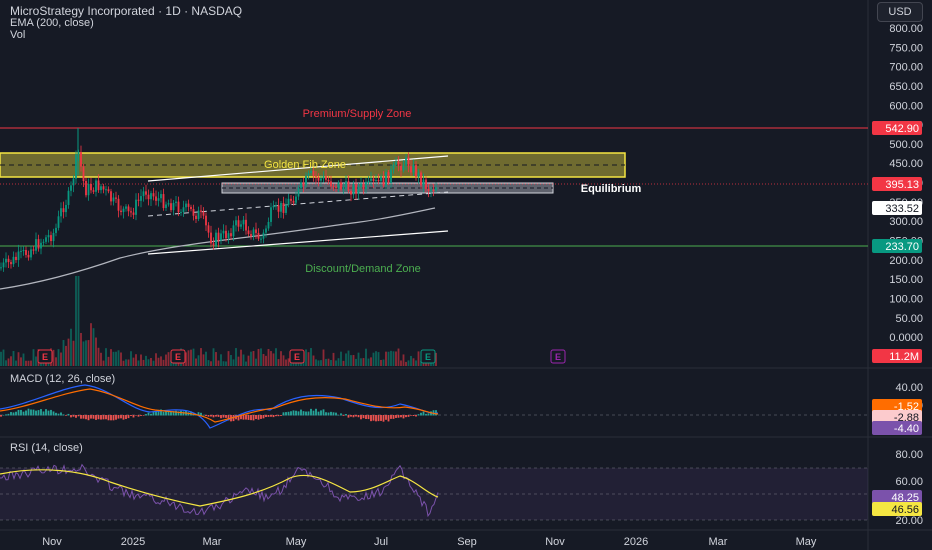 This screenshot has height=550, width=932. I want to click on currency-button: USD, so click(900, 12).